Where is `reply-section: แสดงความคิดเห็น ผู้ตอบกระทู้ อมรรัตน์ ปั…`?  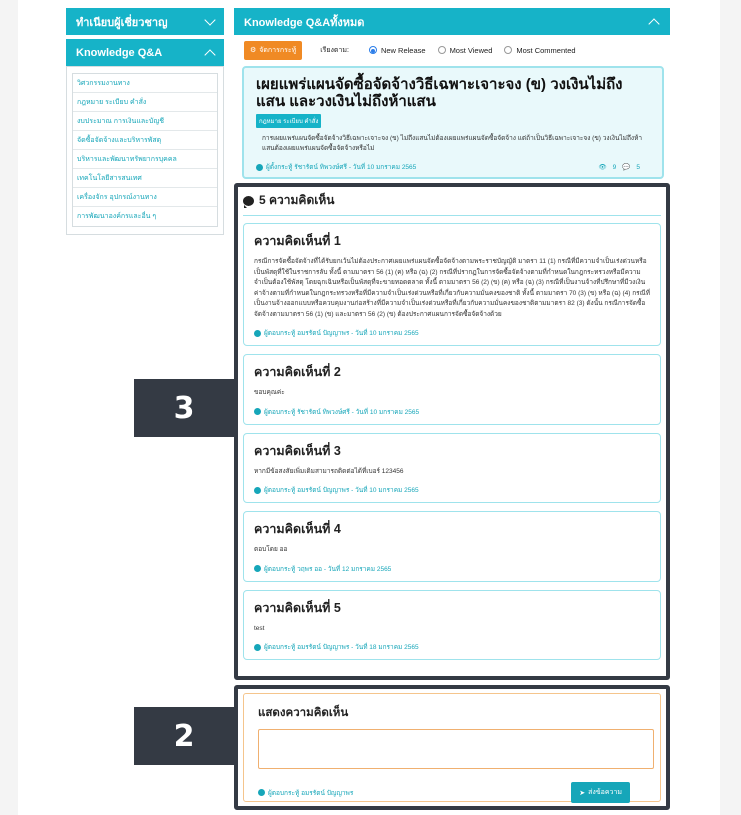 reply-section: แสดงความคิดเห็น ผู้ตอบกระทู้ อมรรัตน์ ปั… is located at coordinates (452, 747).